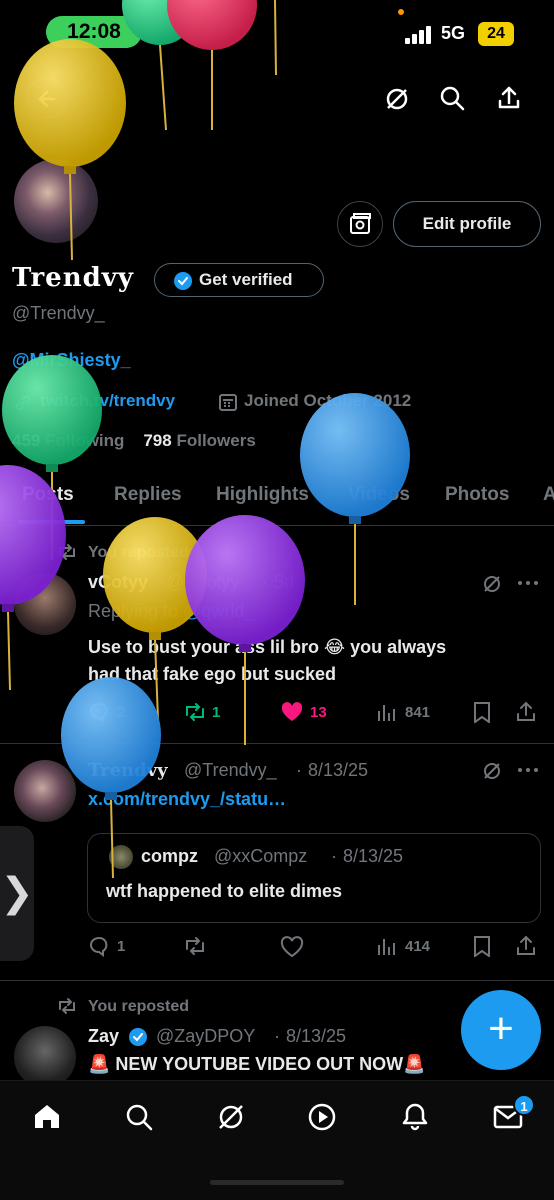 Image resolution: width=554 pixels, height=1200 pixels. Describe the element at coordinates (202, 582) in the screenshot. I see `post-handle: @vCotyy` at that location.